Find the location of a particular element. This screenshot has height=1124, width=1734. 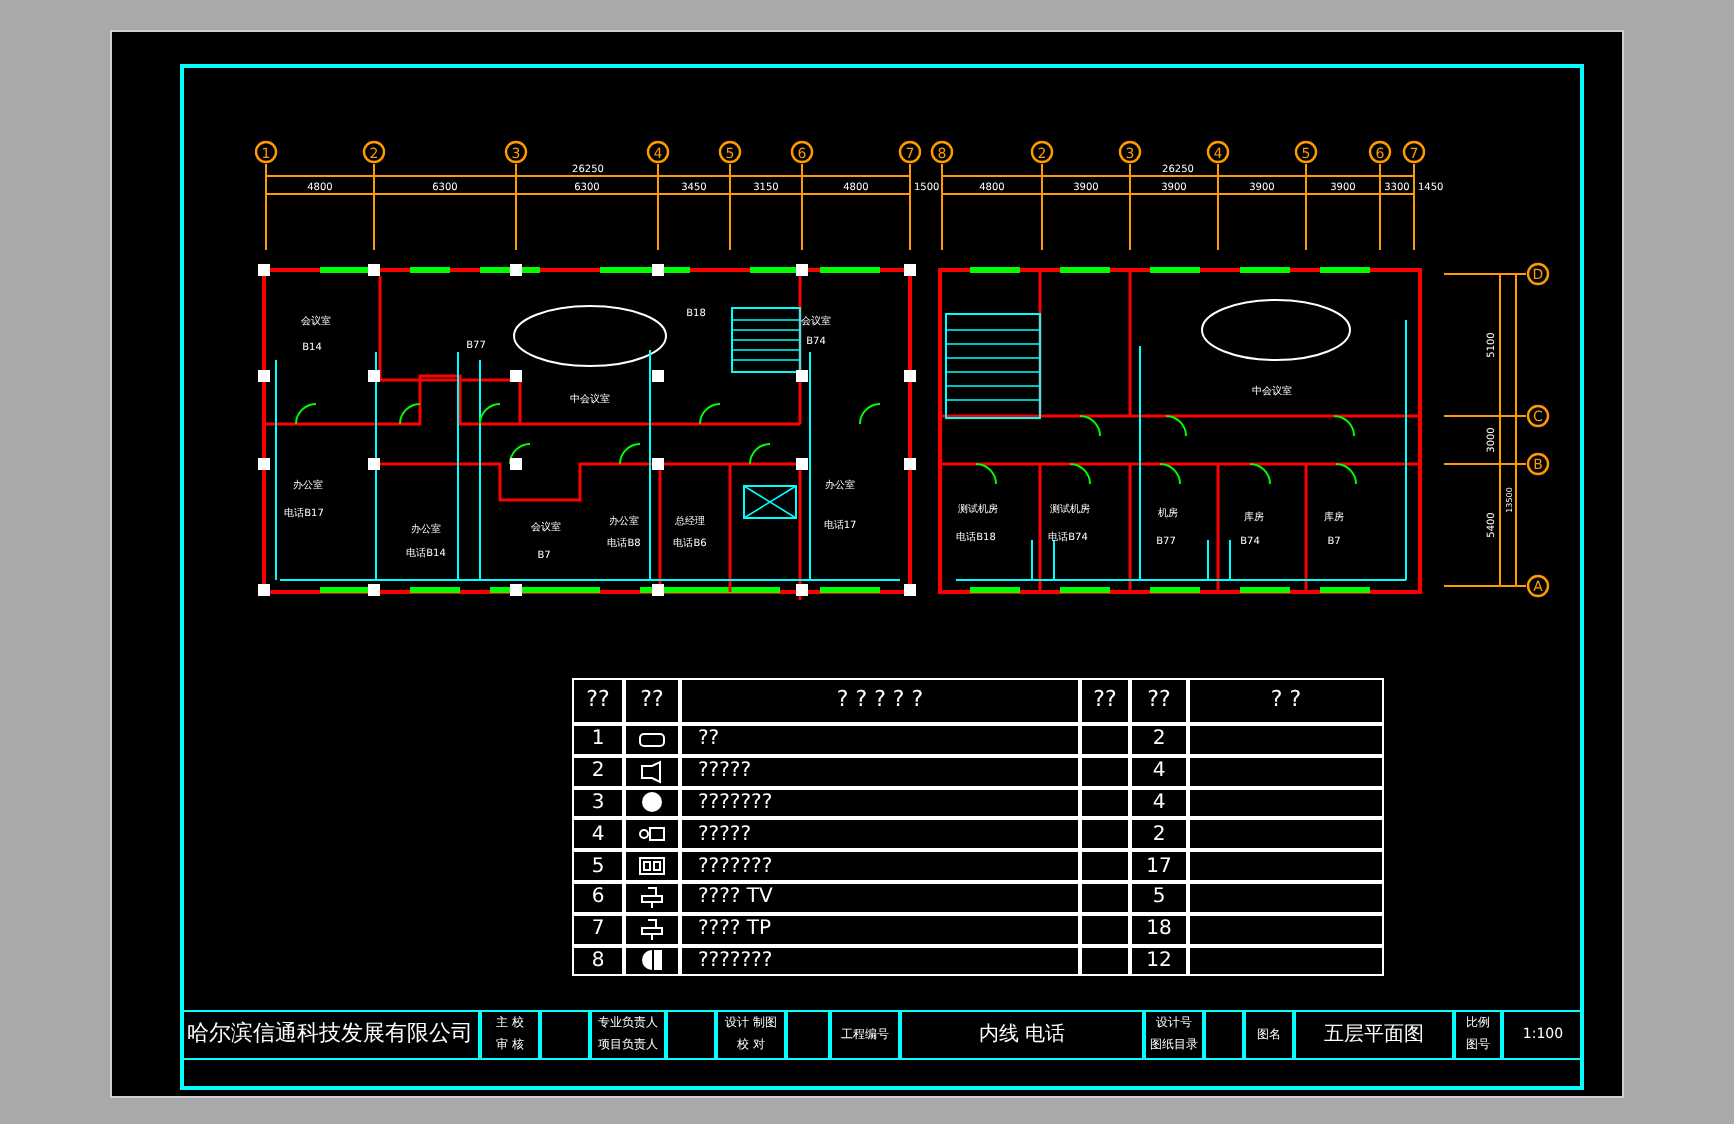

table-cell: 18 is located at coordinates (1159, 929).